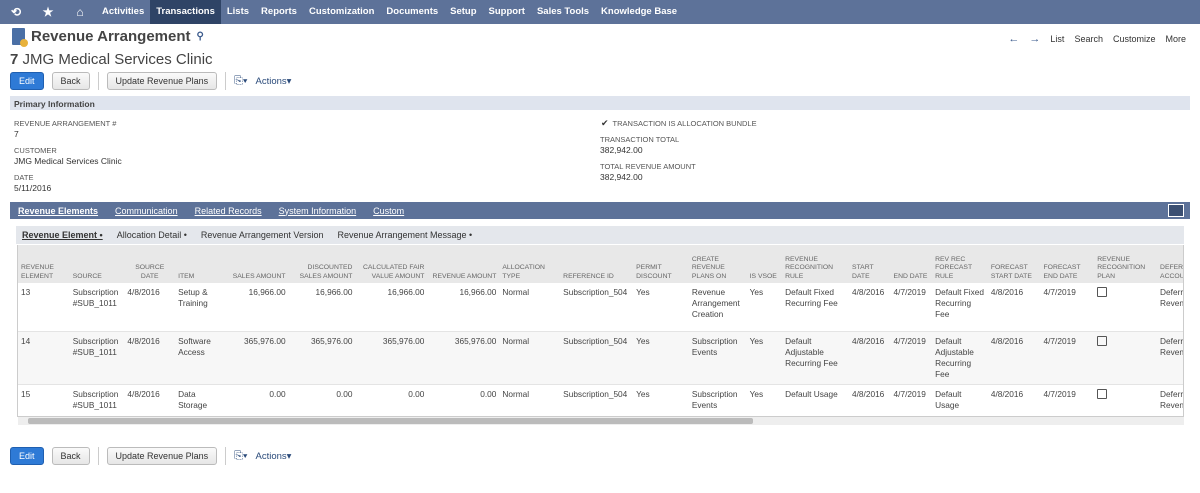  I want to click on recent-icon: ⟲, so click(16, 12).